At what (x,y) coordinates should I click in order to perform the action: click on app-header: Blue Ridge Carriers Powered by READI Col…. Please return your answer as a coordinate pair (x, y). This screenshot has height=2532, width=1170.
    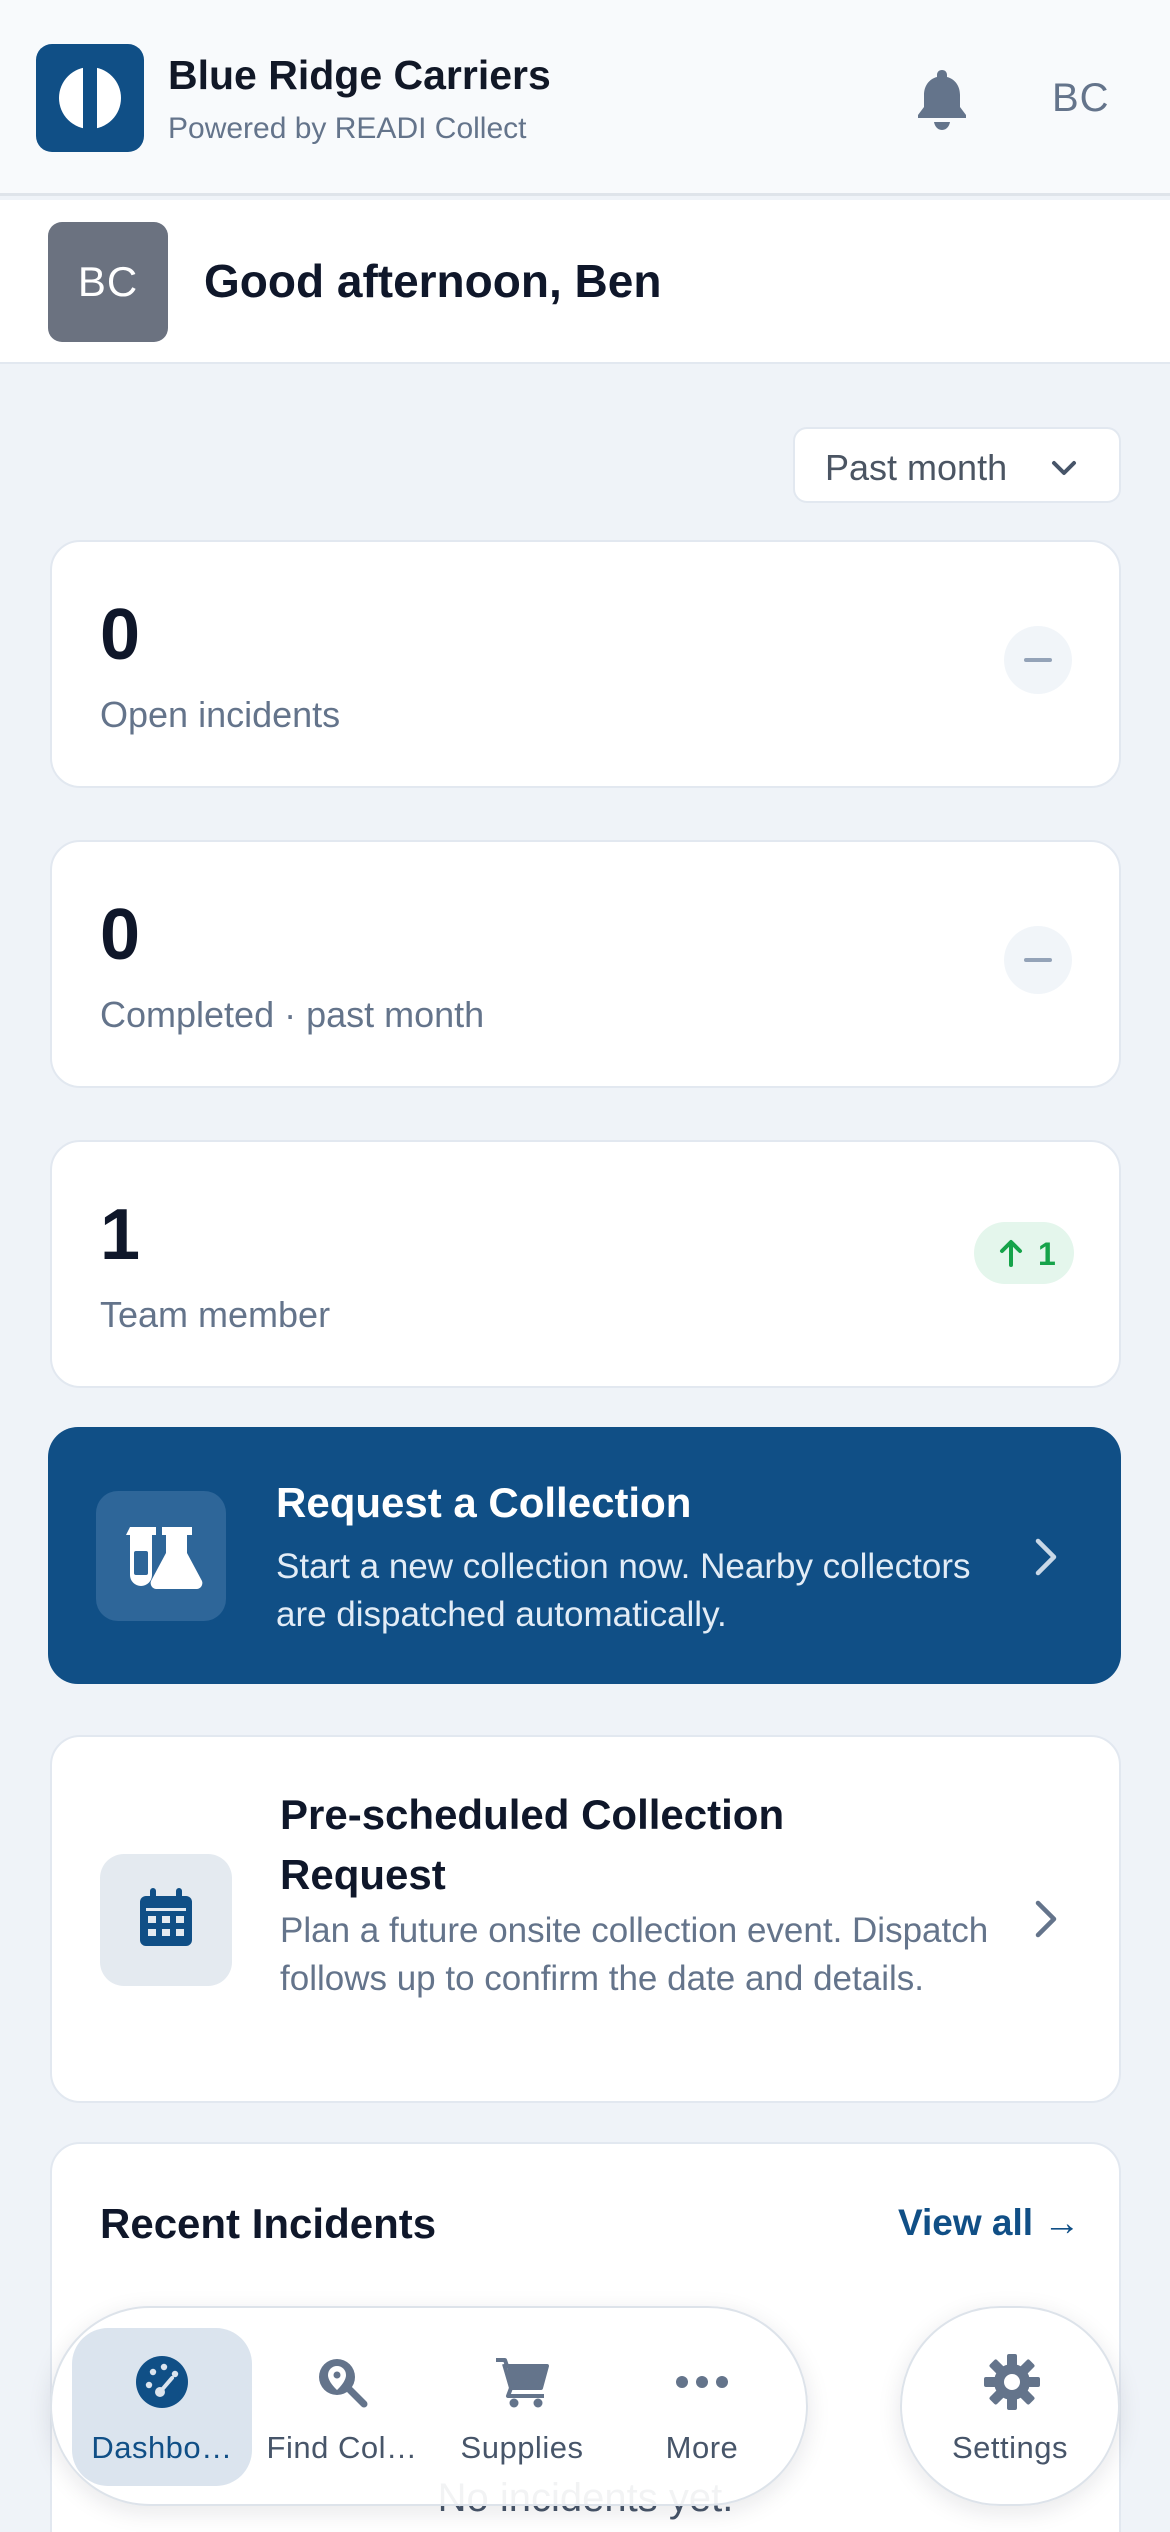
    Looking at the image, I should click on (585, 98).